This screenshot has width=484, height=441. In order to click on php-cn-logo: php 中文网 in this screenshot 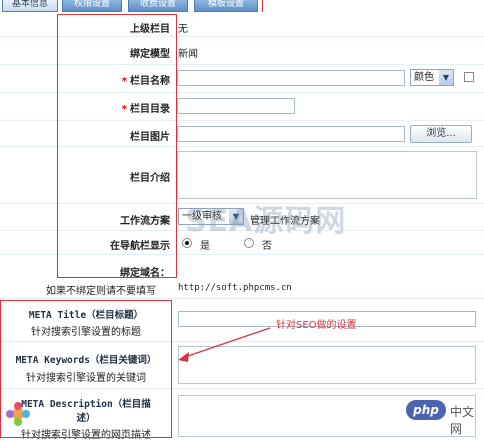, I will do `click(445, 418)`.